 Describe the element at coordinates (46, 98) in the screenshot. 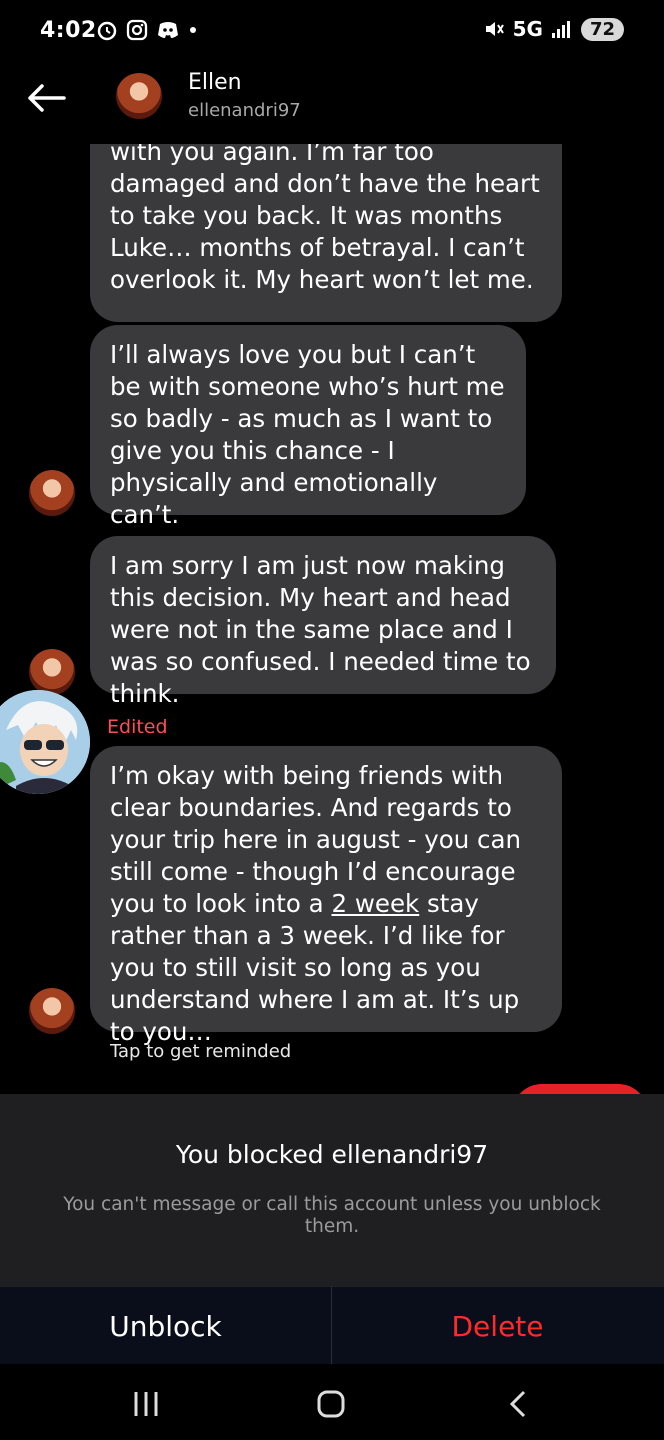

I see `back-arrow-icon` at that location.